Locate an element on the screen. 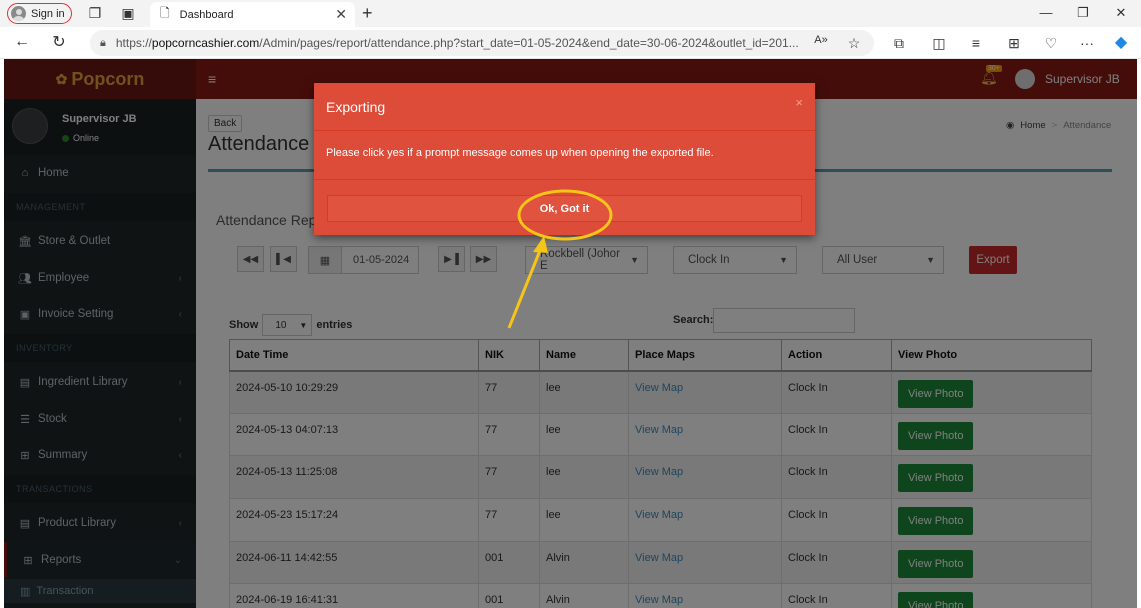 The image size is (1141, 608). tab-actions-icon: ▣ is located at coordinates (128, 13).